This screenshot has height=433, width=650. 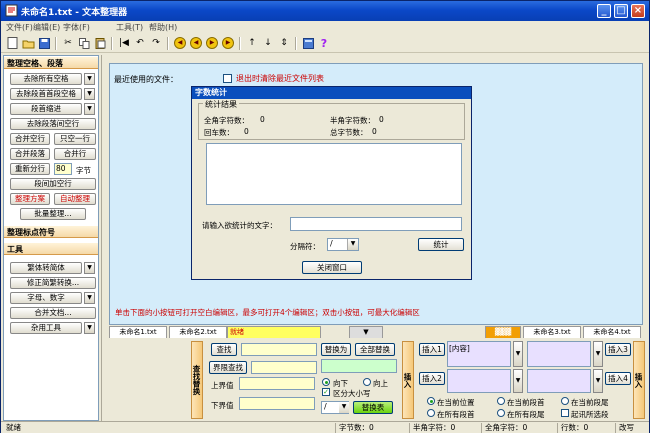 I want to click on menu-edit: 编辑(E), so click(x=46, y=27).